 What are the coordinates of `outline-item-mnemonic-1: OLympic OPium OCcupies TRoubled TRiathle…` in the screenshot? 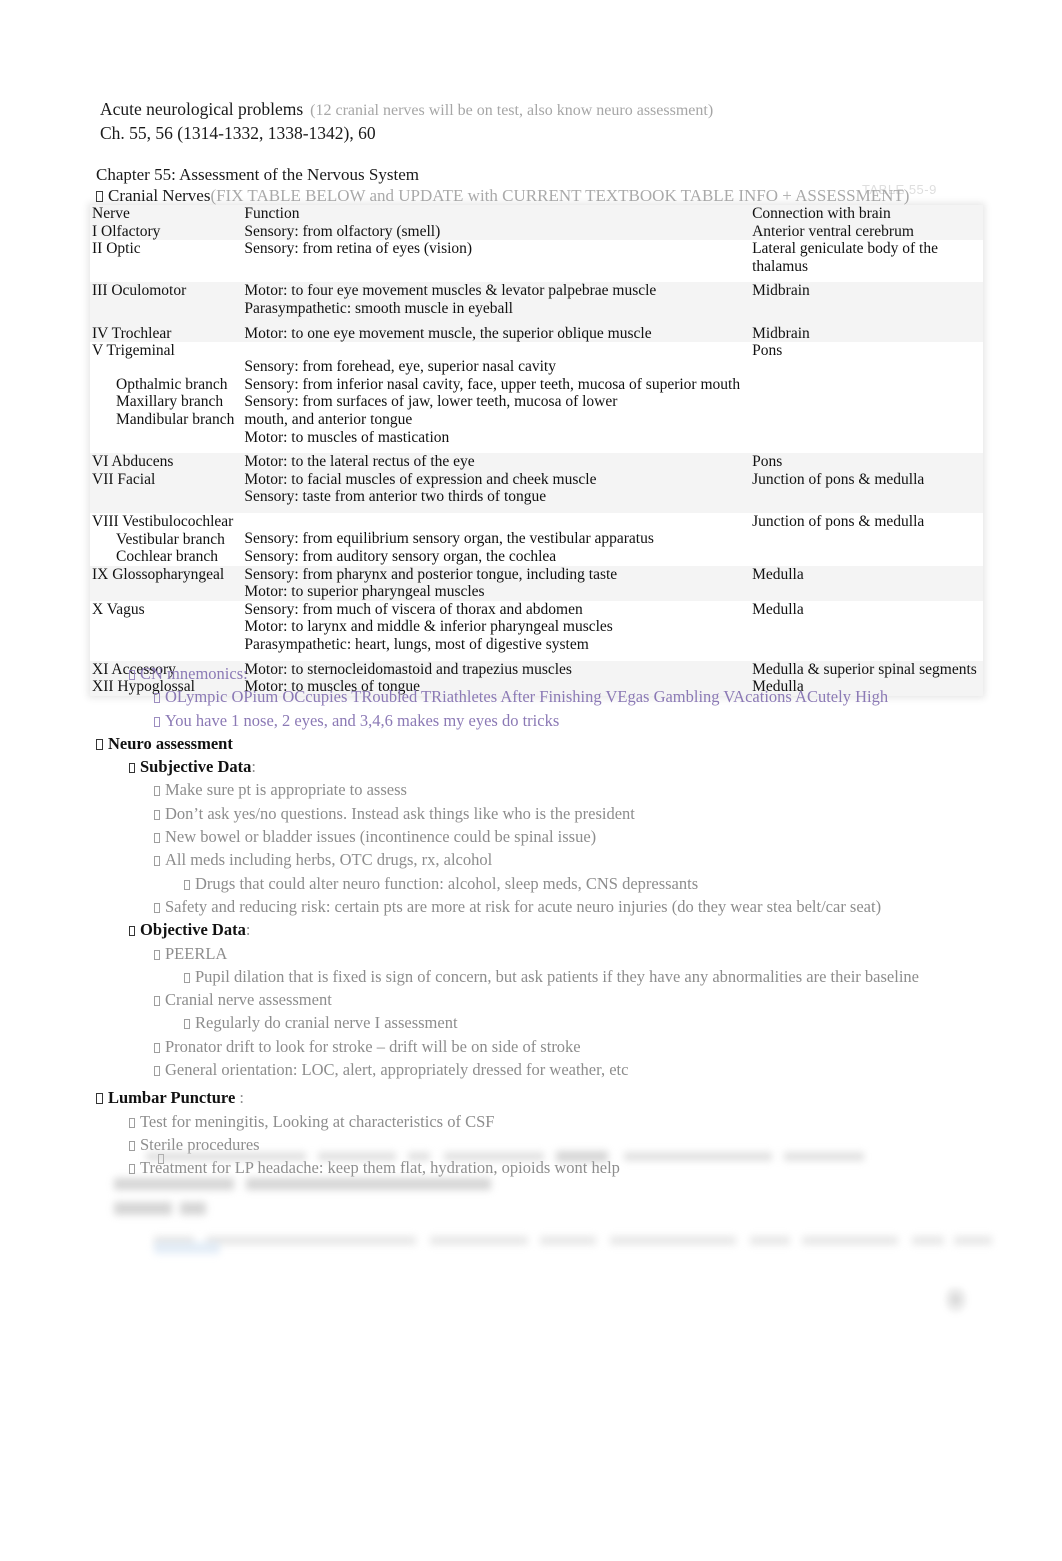 It's located at (556, 696).